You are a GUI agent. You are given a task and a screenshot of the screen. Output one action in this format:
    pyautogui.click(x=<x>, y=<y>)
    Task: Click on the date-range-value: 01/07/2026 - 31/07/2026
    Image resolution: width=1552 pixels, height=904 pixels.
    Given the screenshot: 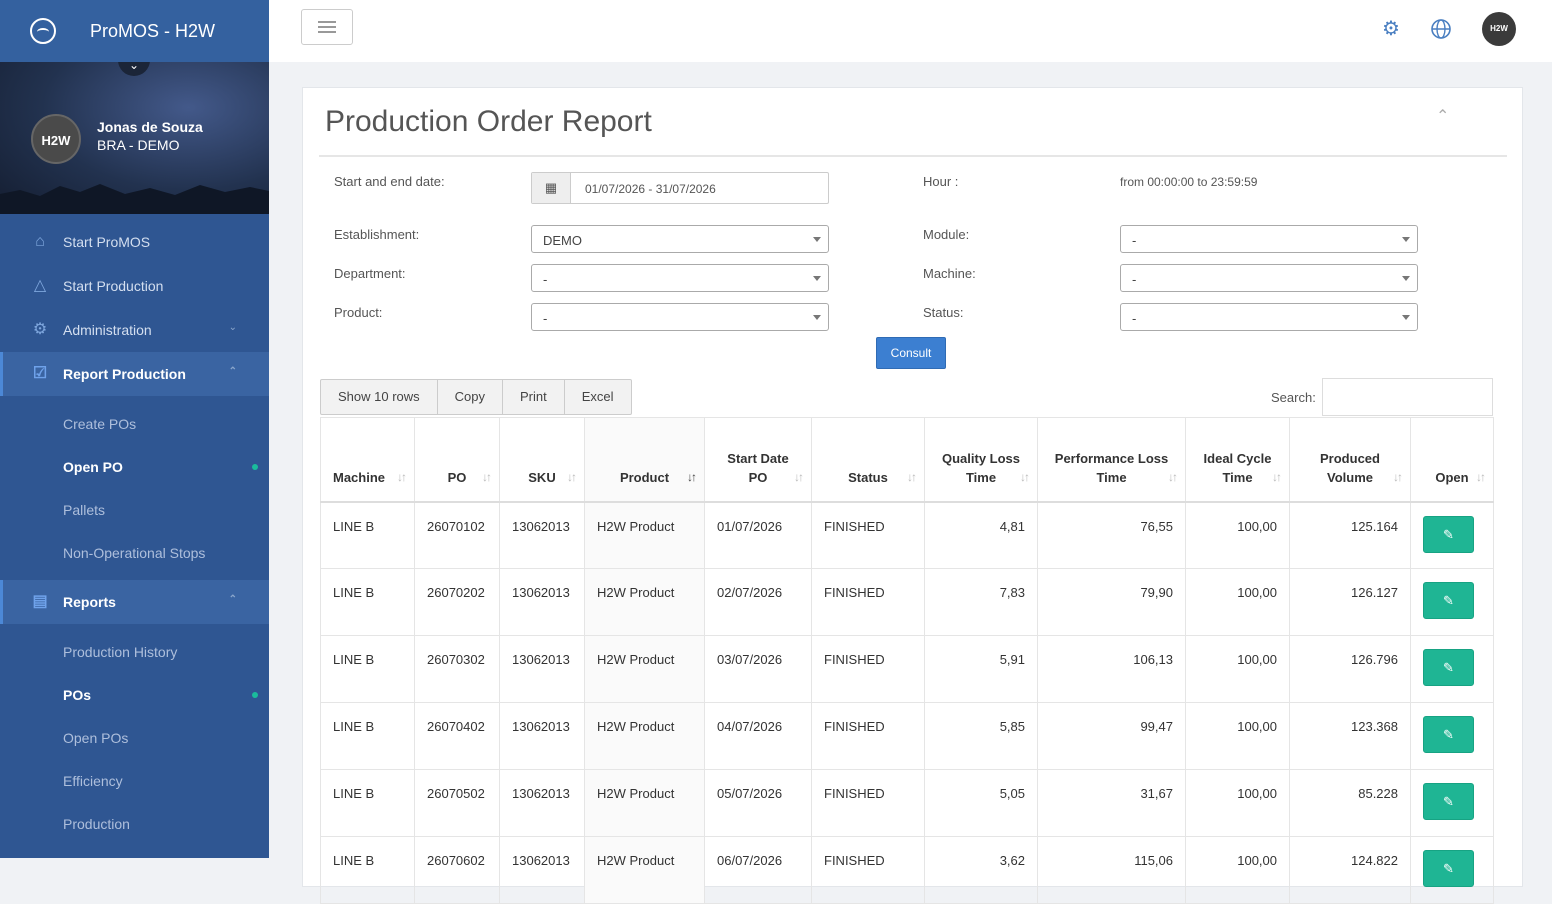 What is the action you would take?
    pyautogui.click(x=650, y=189)
    